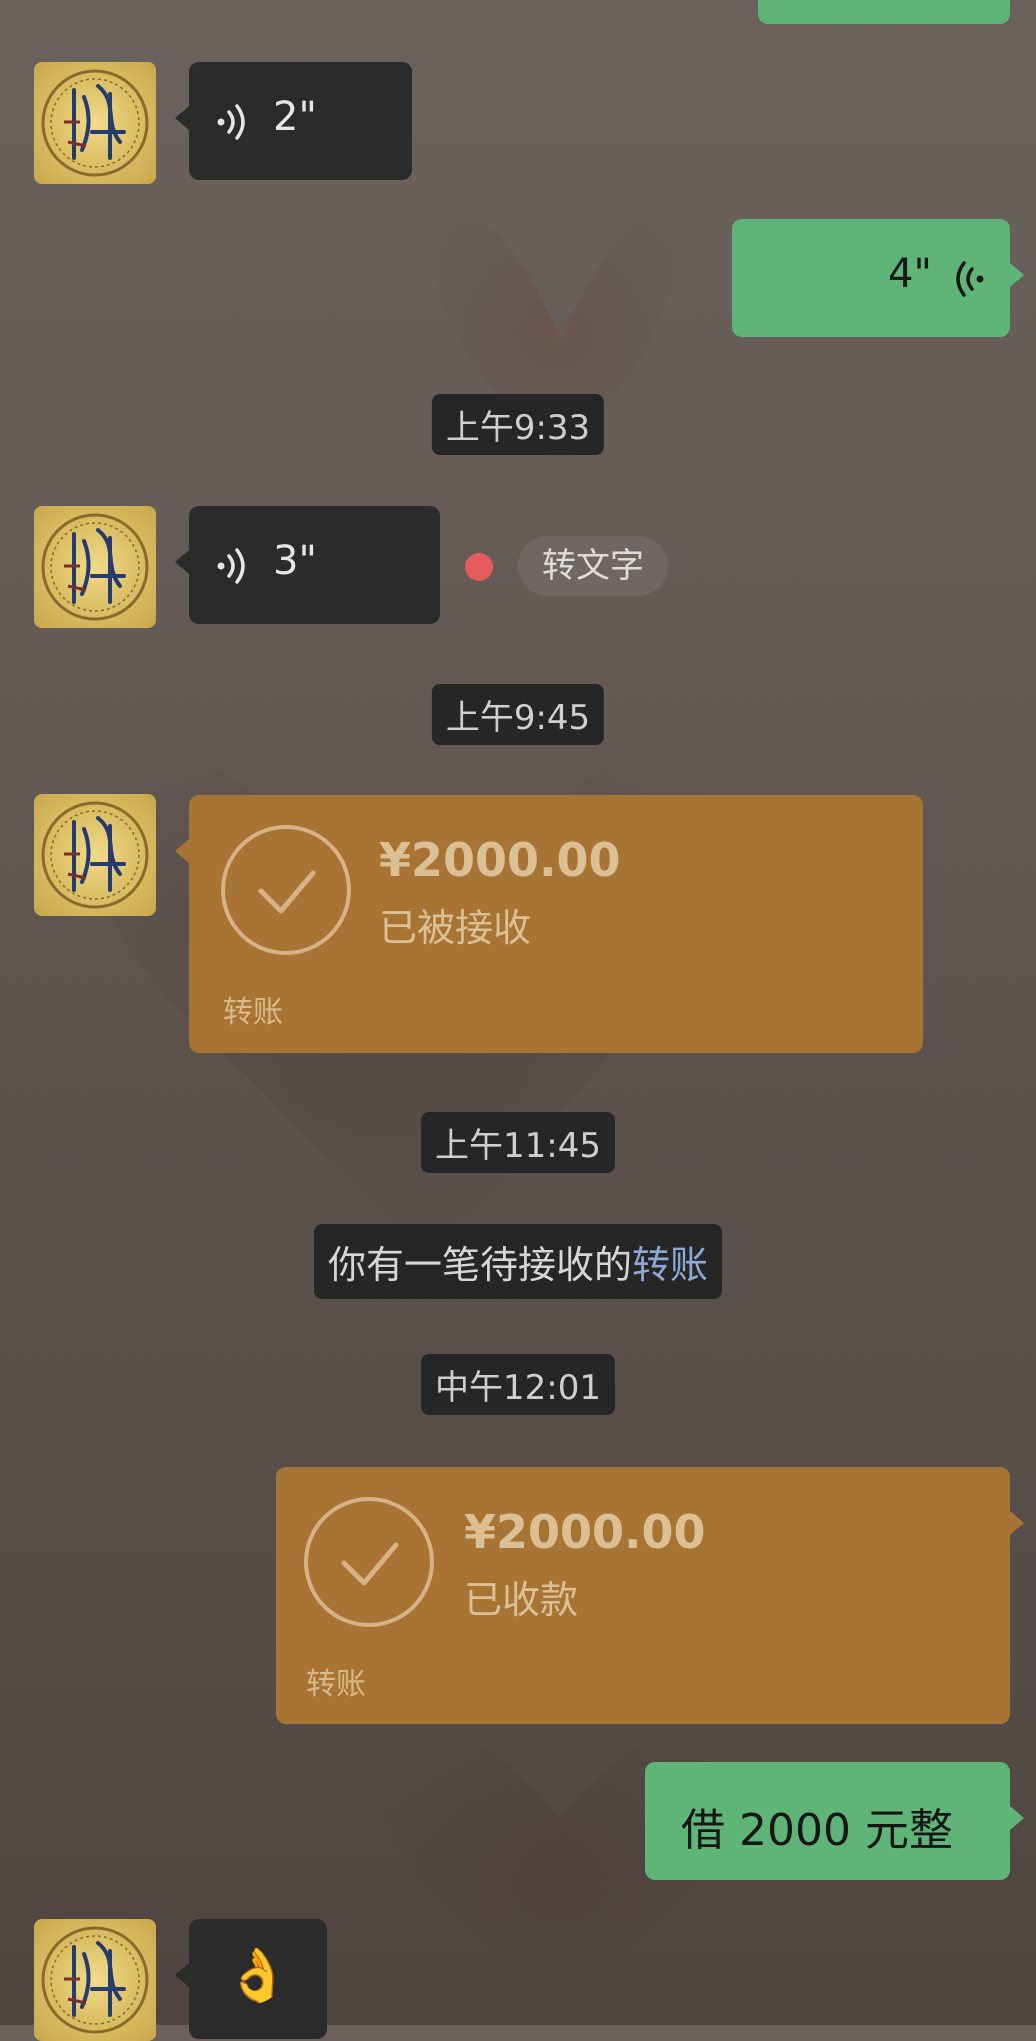 This screenshot has height=2041, width=1036. What do you see at coordinates (257, 1976) in the screenshot?
I see `ok-hand-emoji: 👌` at bounding box center [257, 1976].